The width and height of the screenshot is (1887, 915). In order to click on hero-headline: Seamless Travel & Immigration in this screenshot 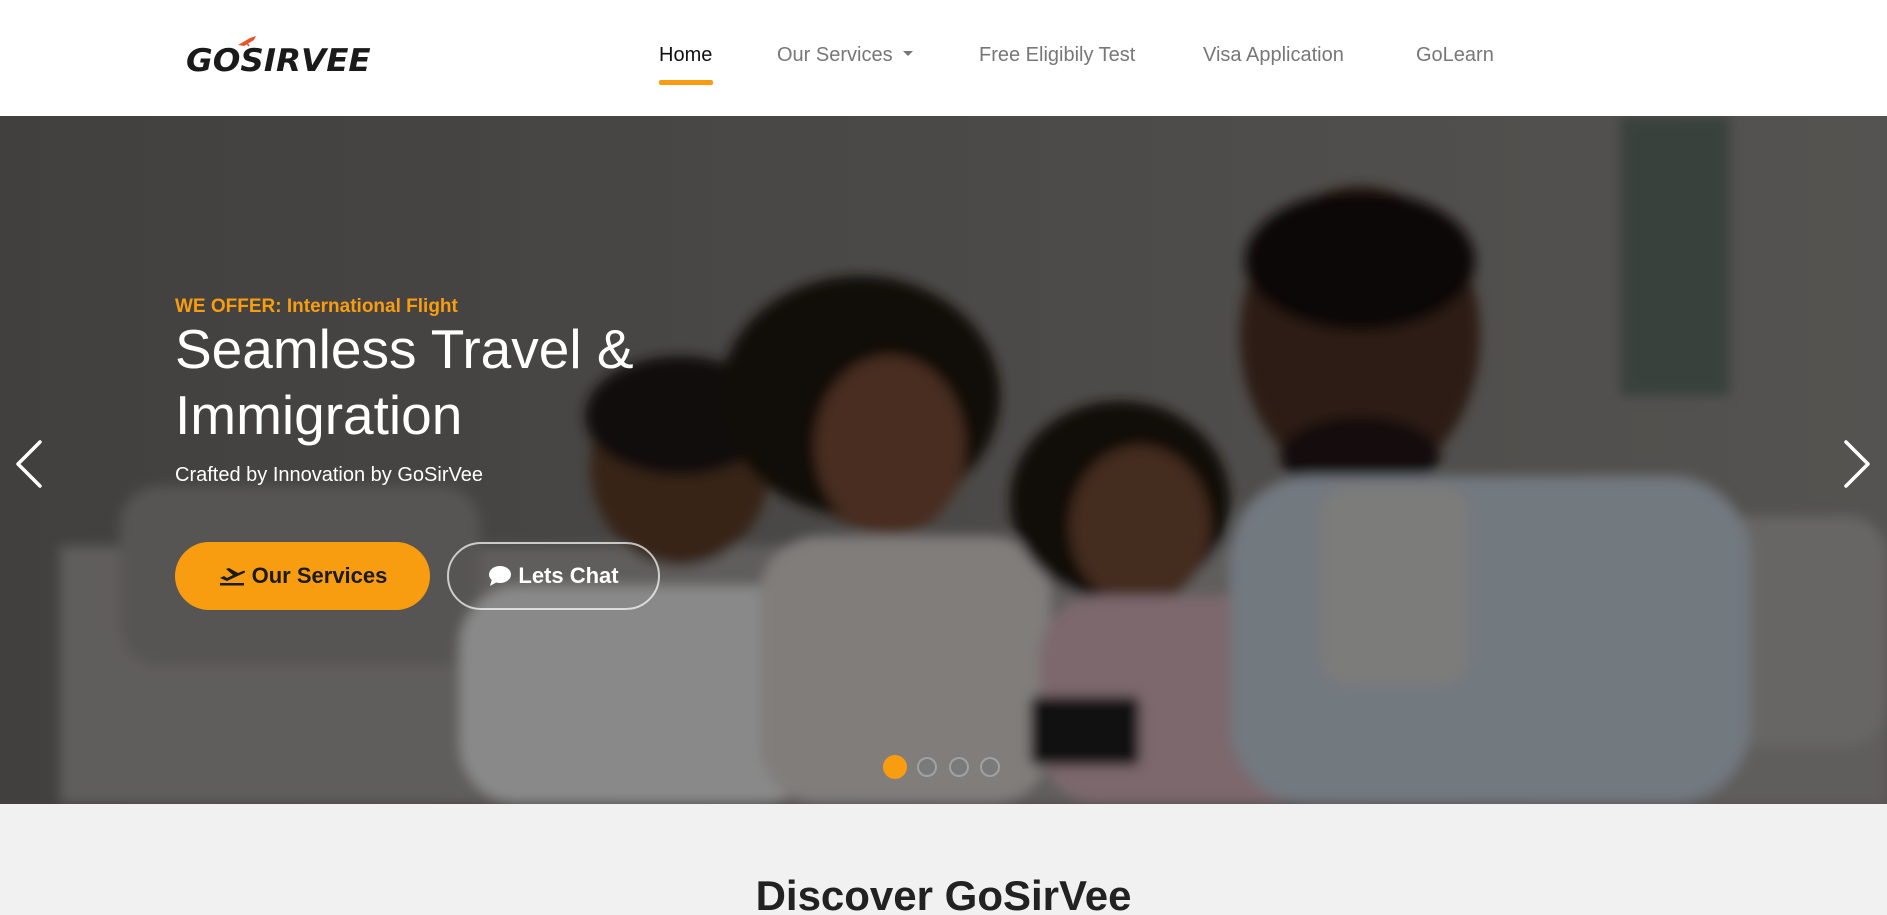, I will do `click(404, 382)`.